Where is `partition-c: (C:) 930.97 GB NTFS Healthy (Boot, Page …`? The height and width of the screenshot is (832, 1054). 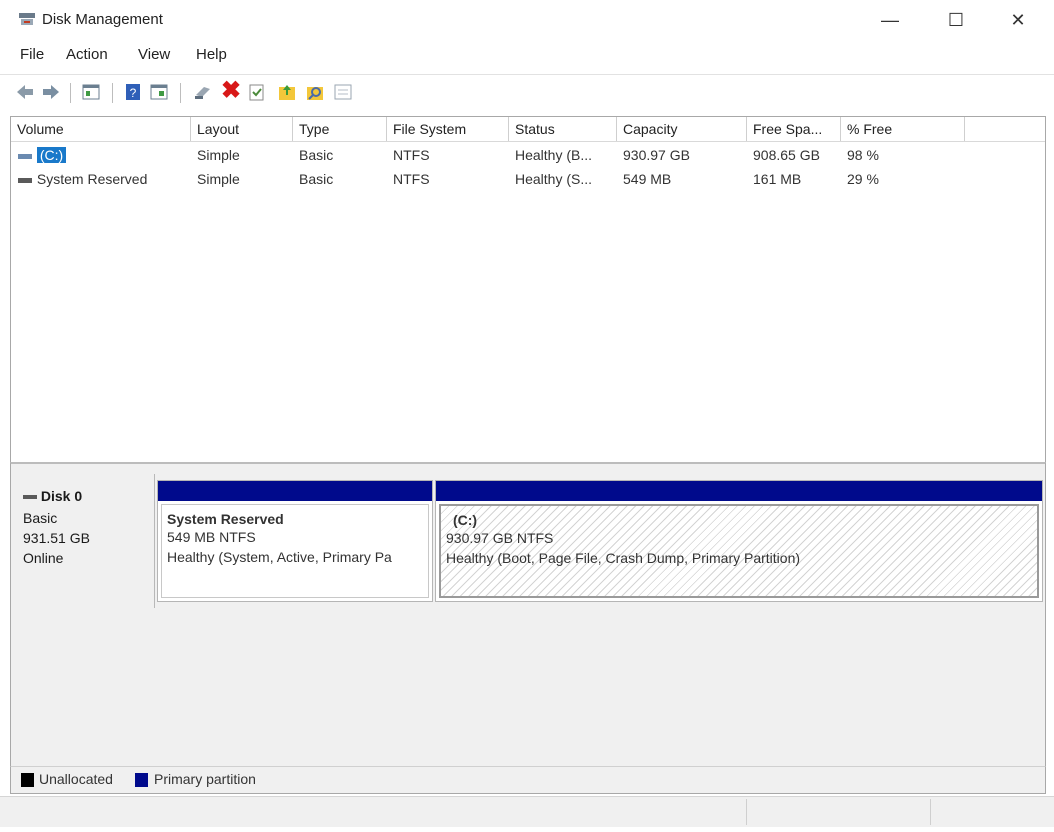
partition-c: (C:) 930.97 GB NTFS Healthy (Boot, Page … is located at coordinates (739, 541).